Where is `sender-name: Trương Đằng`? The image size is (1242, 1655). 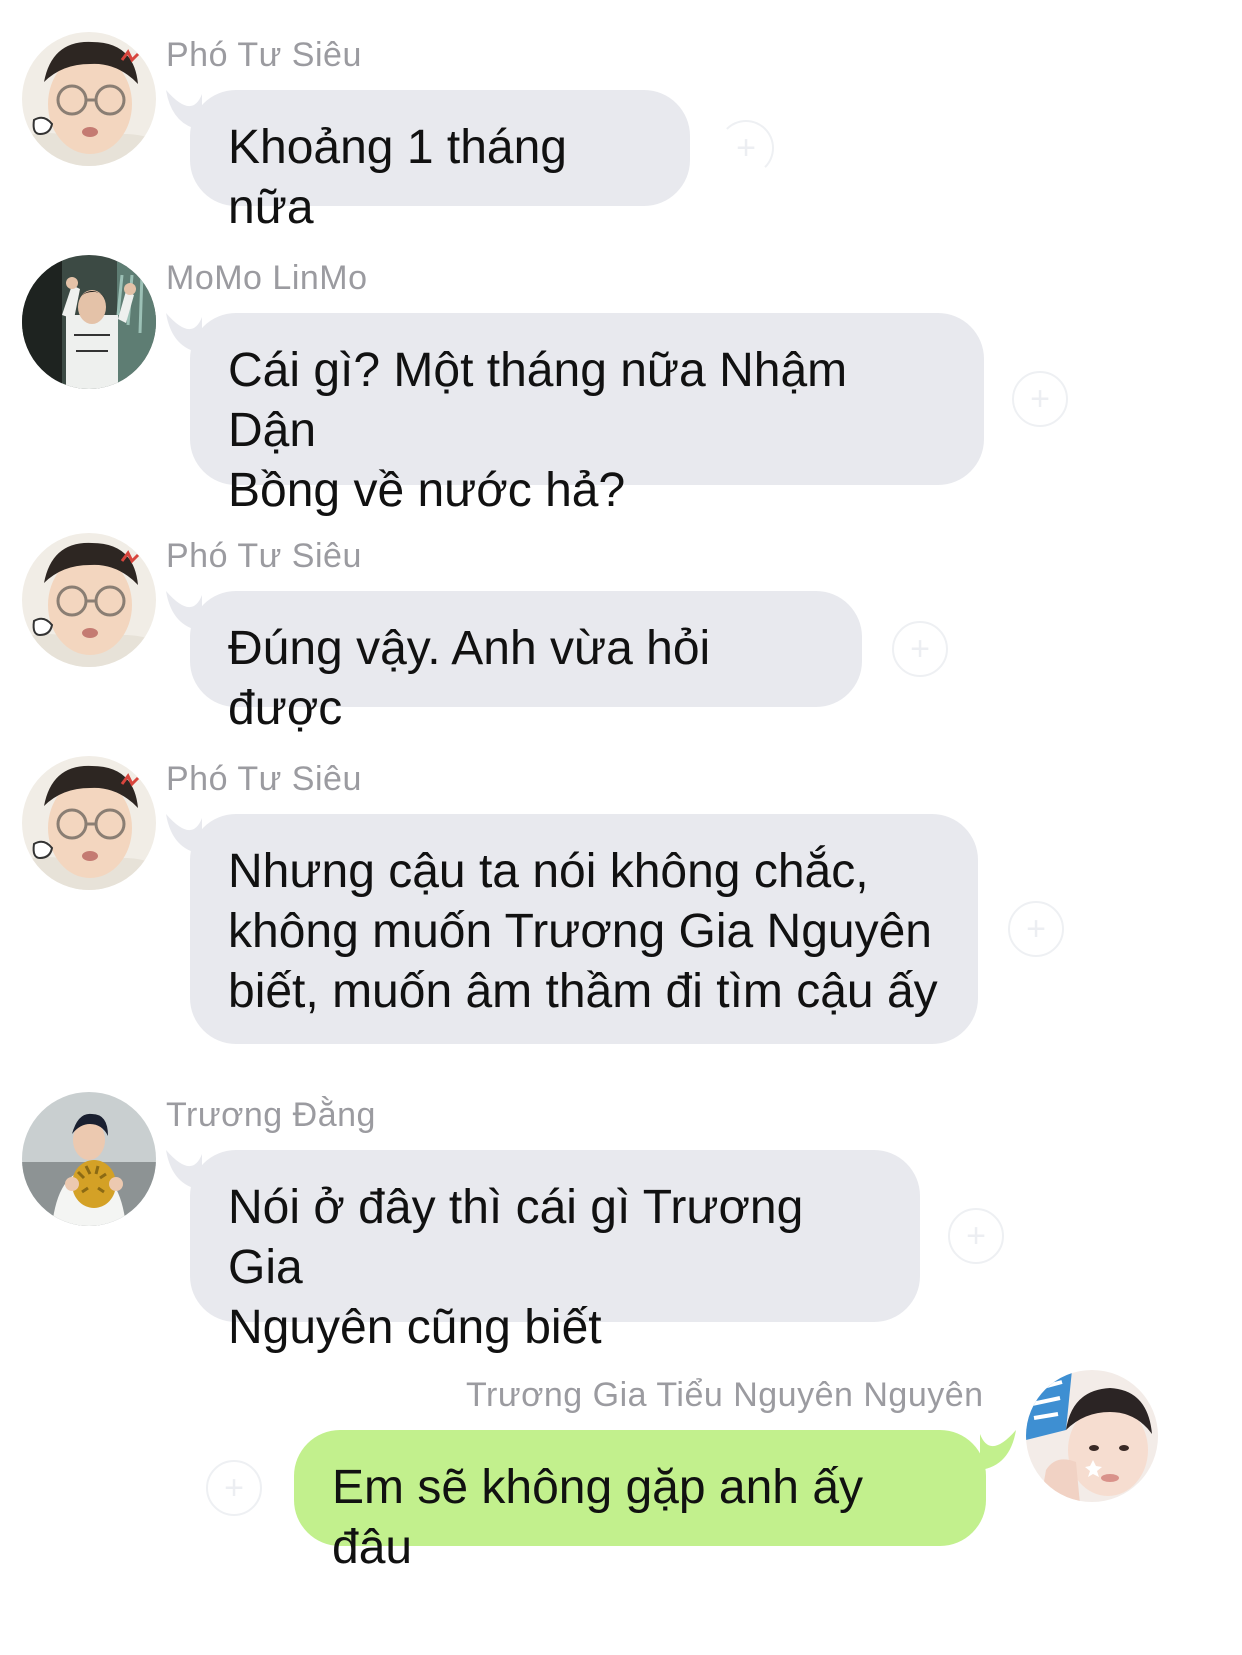
sender-name: Trương Đằng is located at coordinates (271, 1115).